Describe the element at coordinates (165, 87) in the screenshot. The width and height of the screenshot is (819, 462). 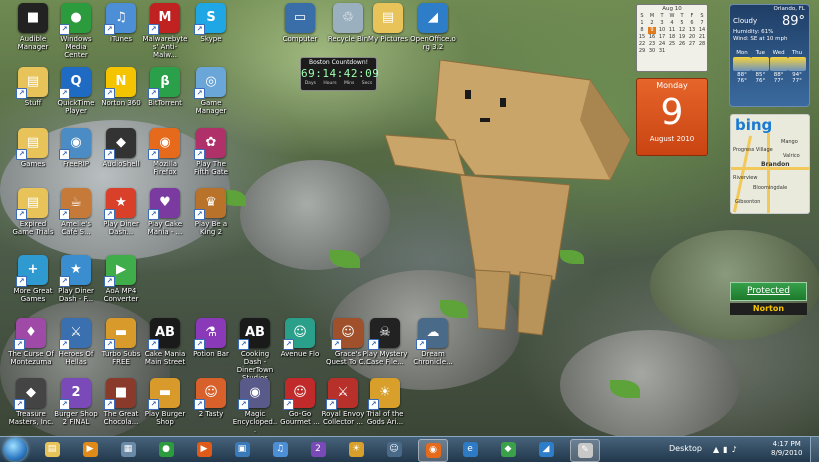
I see `desktop-icon: β ↗ BitTorrent` at that location.